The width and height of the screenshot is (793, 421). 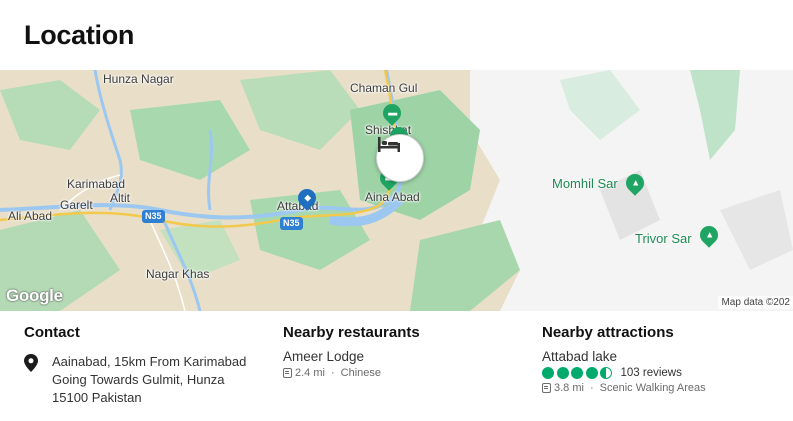 I want to click on google-logo: Google, so click(x=34, y=295).